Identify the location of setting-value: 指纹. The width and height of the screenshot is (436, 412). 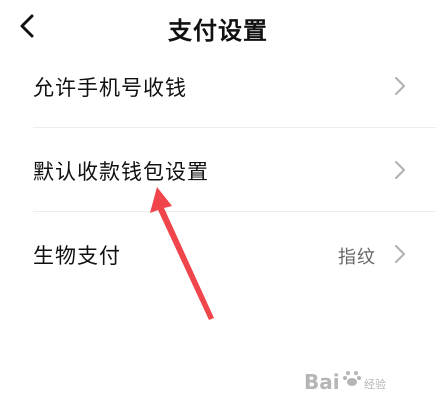
(357, 257).